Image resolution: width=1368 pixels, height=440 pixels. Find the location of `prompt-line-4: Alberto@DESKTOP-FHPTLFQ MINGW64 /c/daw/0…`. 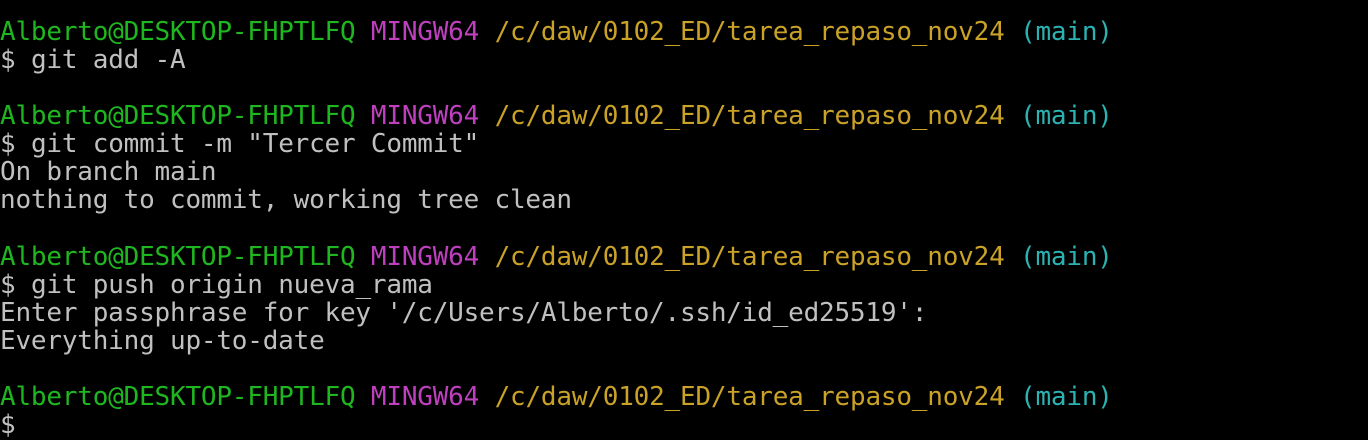

prompt-line-4: Alberto@DESKTOP-FHPTLFQ MINGW64 /c/daw/0… is located at coordinates (556, 397).